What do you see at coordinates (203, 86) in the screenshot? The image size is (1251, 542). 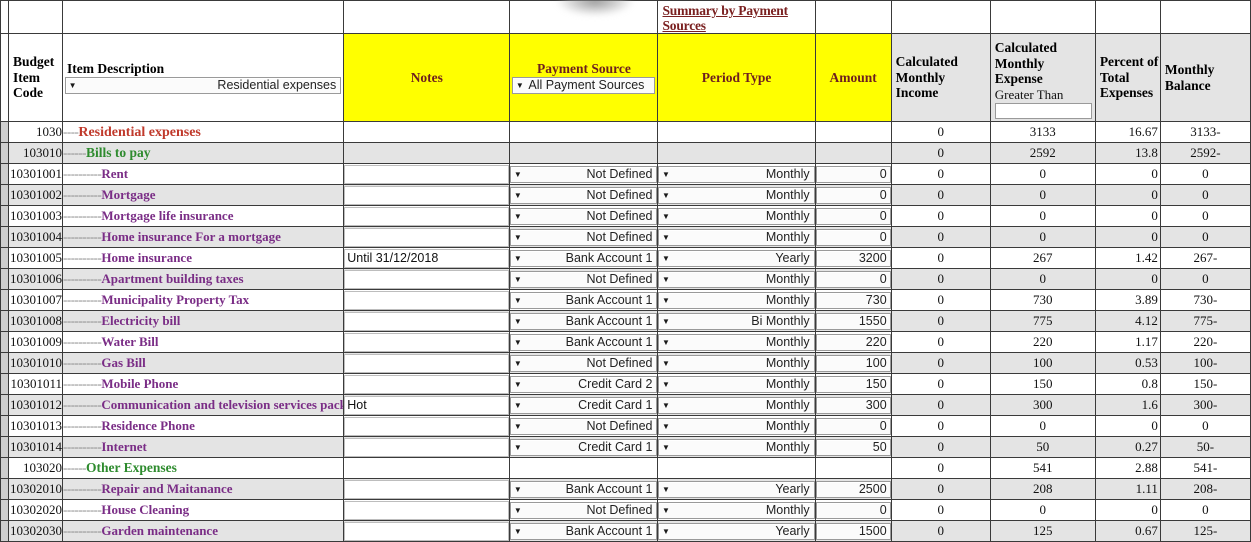 I see `item-description-filter-dropdown: ▼ Residential expenses` at bounding box center [203, 86].